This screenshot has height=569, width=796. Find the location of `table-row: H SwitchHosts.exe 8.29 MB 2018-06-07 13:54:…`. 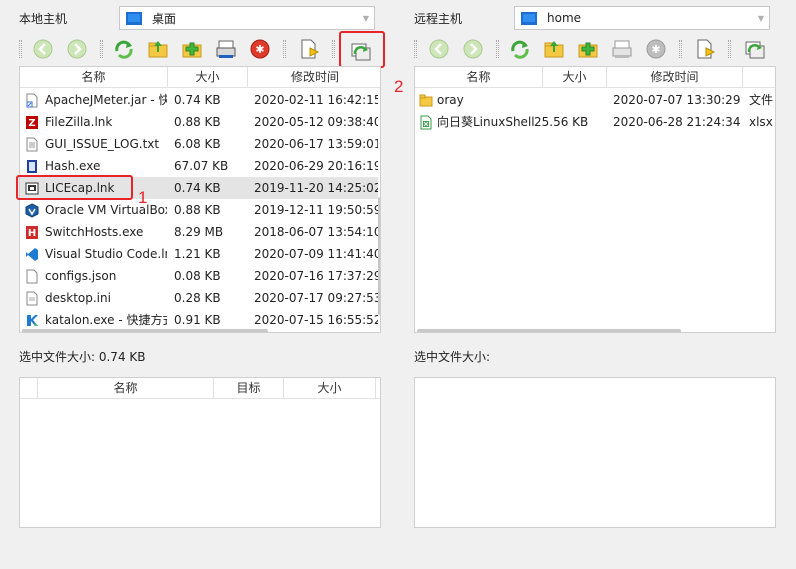

table-row: H SwitchHosts.exe 8.29 MB 2018-06-07 13:54:… is located at coordinates (199, 232).